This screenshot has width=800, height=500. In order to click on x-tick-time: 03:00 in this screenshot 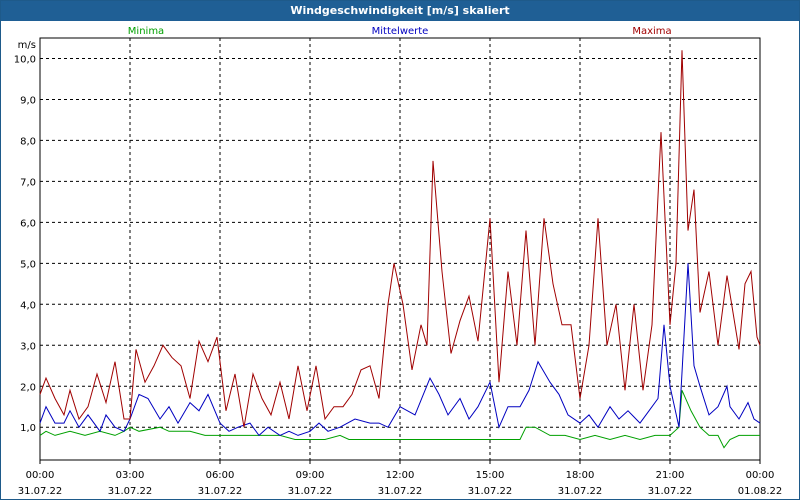, I will do `click(130, 475)`.